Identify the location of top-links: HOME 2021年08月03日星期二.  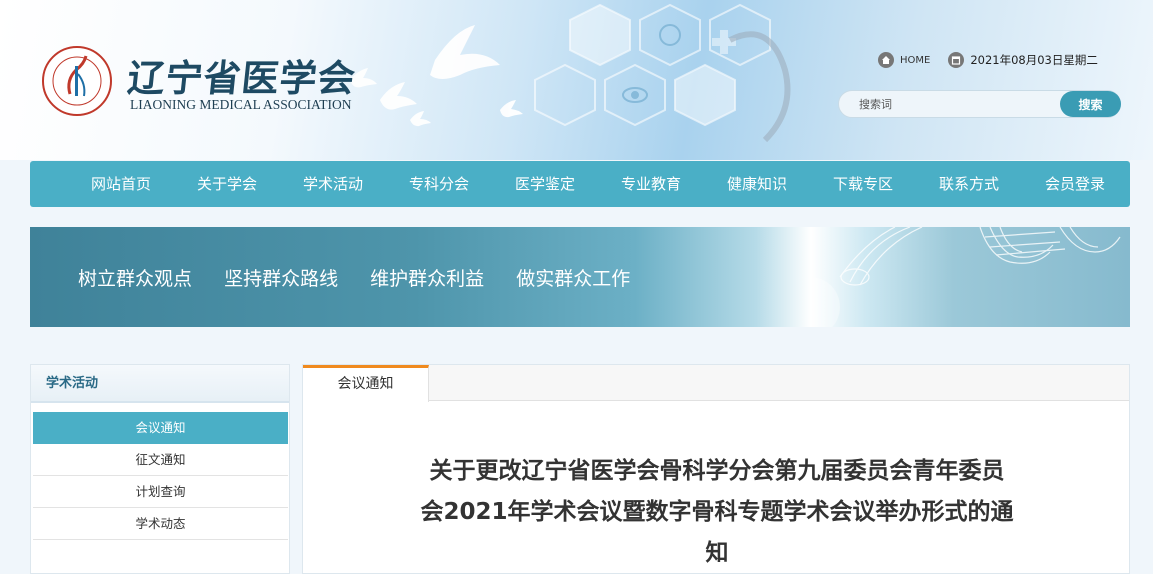
(988, 60).